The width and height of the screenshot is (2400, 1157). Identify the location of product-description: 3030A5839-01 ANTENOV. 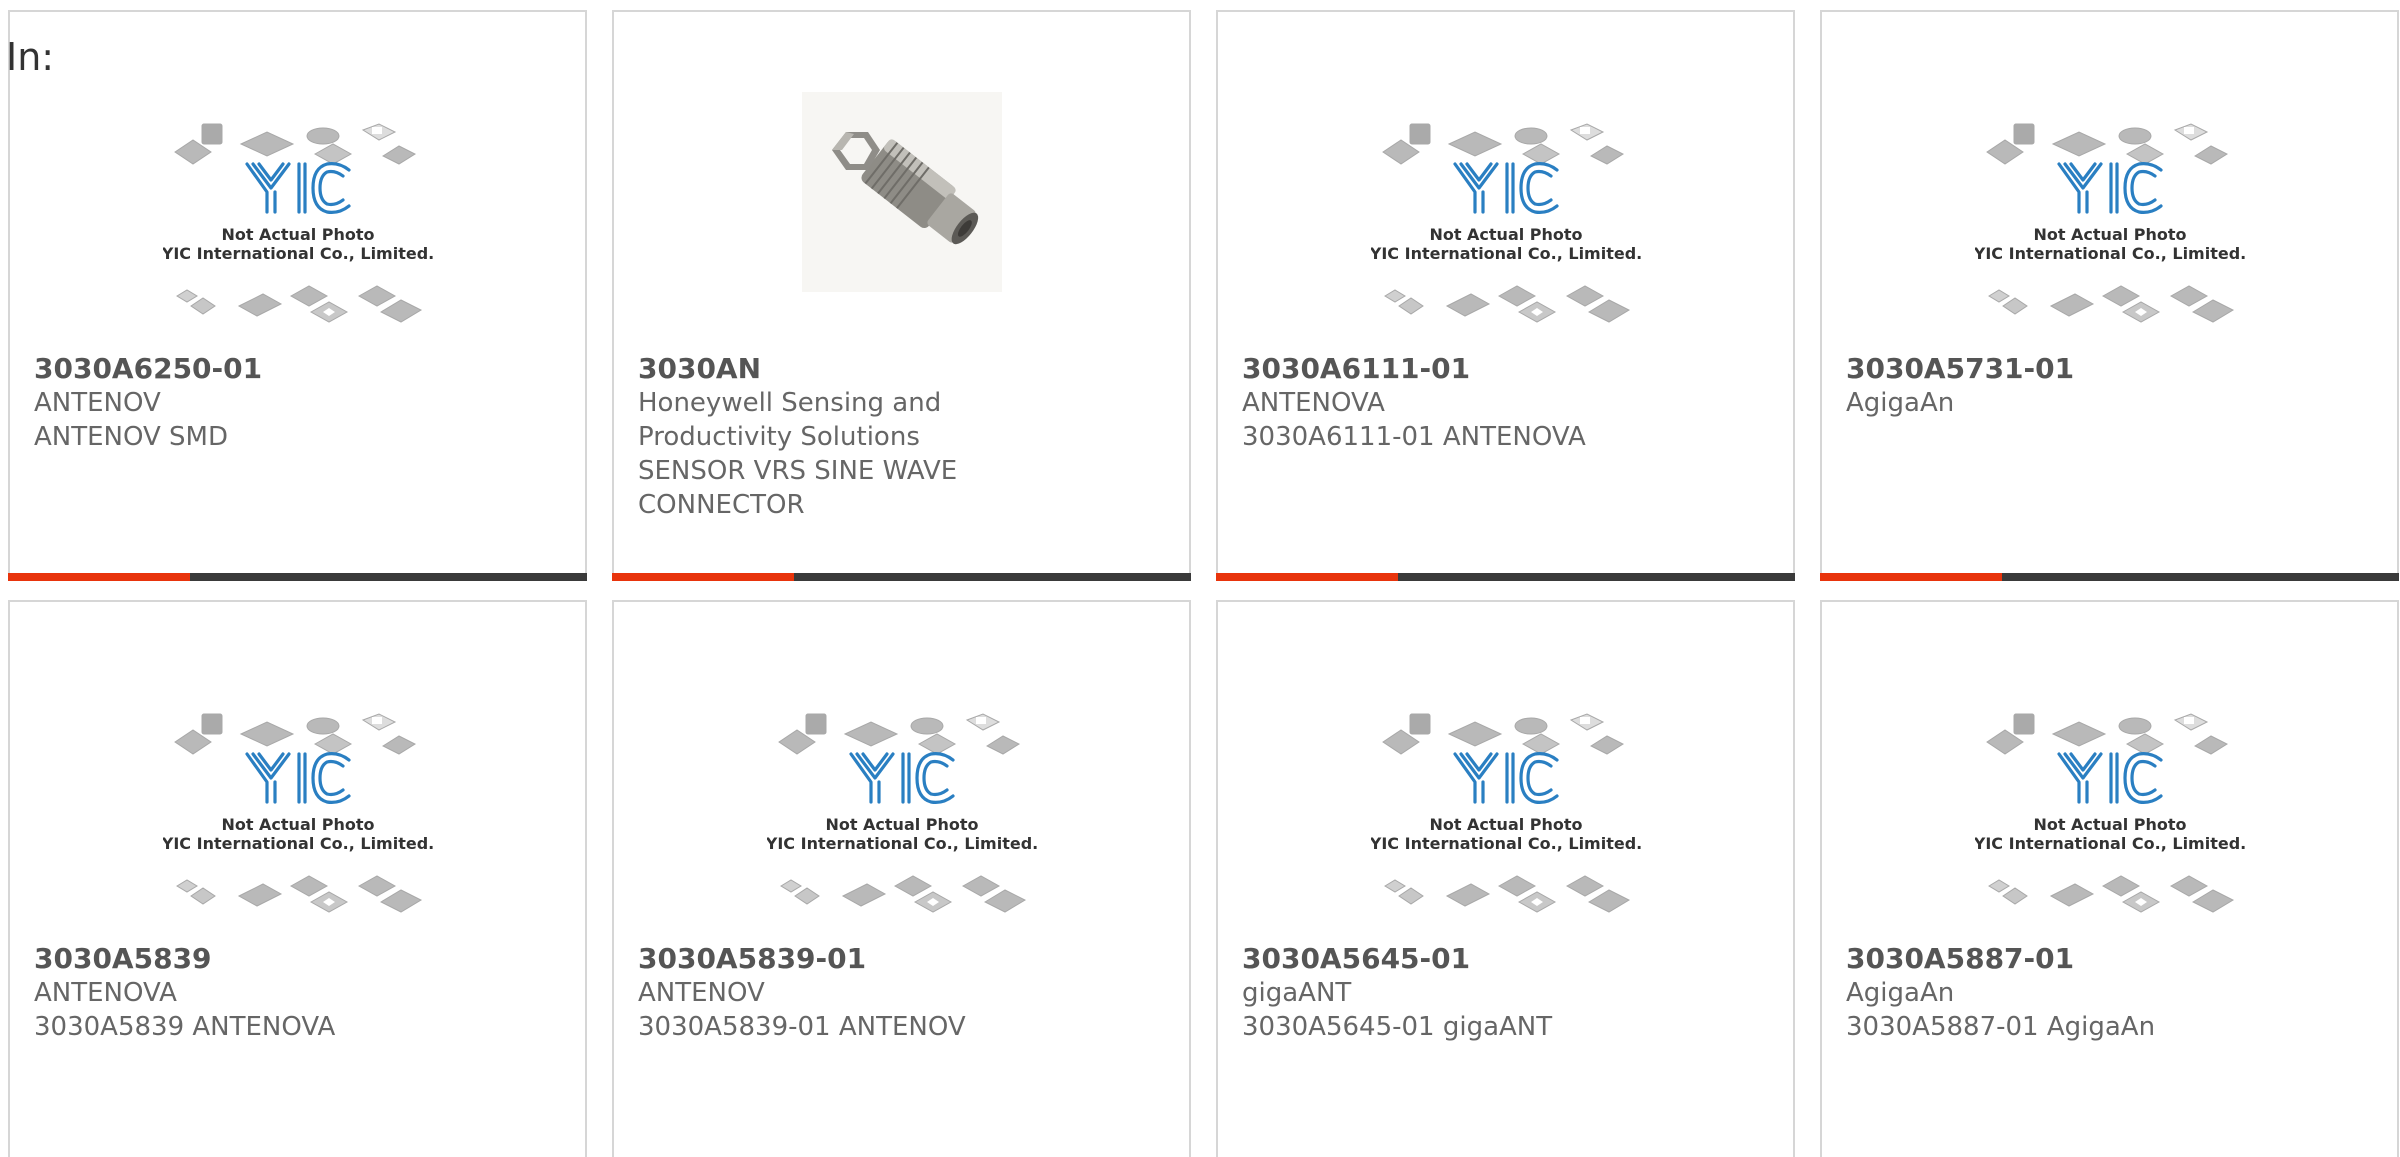
(802, 1027).